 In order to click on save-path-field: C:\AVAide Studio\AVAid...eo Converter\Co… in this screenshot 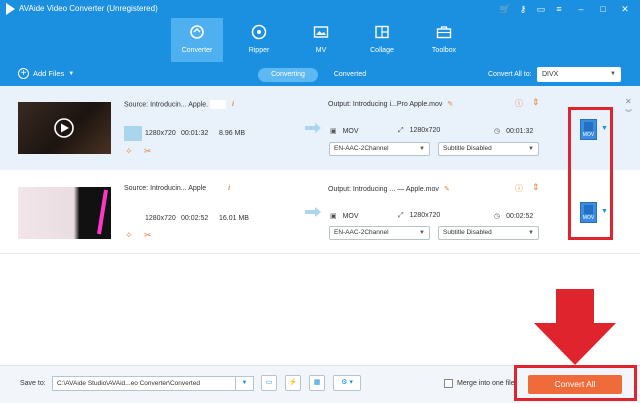, I will do `click(153, 383)`.